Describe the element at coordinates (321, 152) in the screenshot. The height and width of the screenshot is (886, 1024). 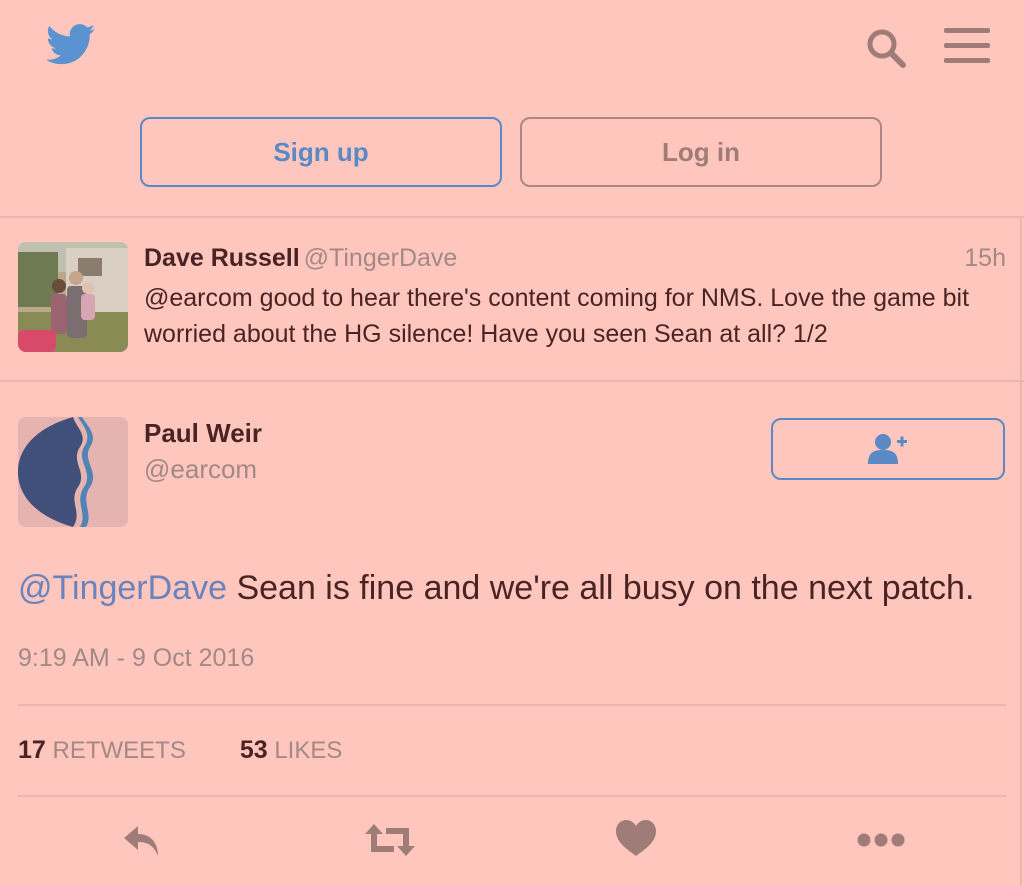
I see `sign-up-button: Sign up` at that location.